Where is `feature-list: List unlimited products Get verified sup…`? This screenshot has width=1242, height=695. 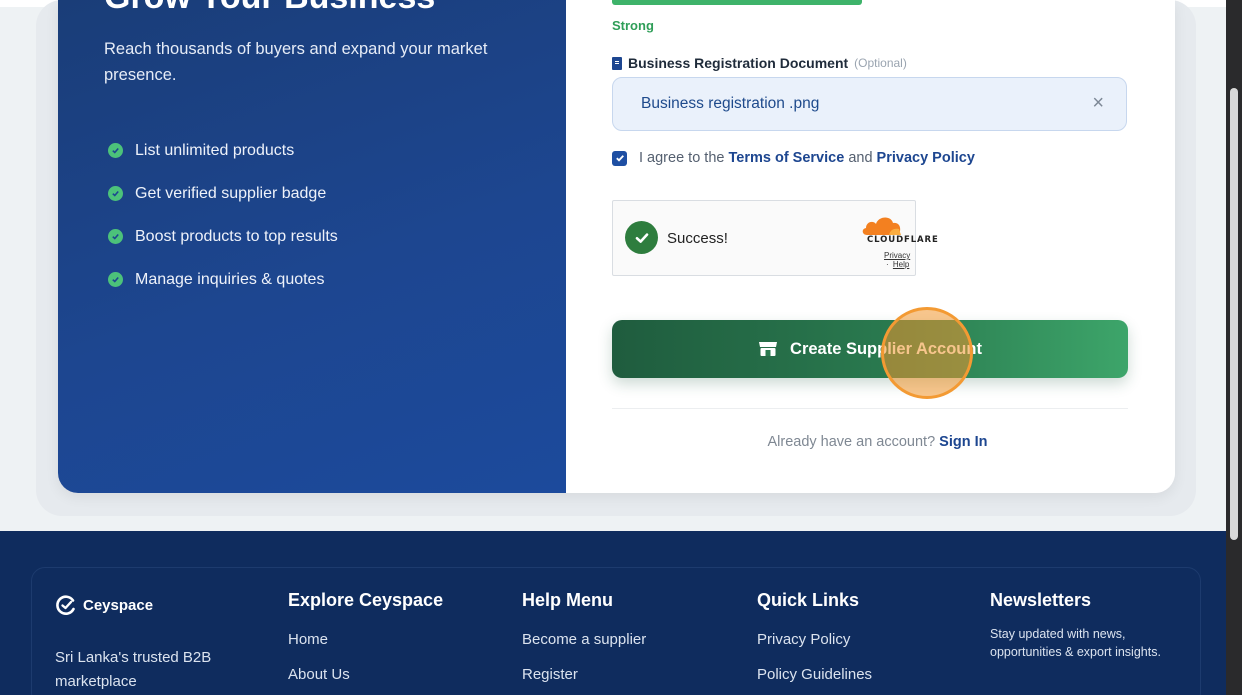
feature-list: List unlimited products Get verified sup… is located at coordinates (223, 215).